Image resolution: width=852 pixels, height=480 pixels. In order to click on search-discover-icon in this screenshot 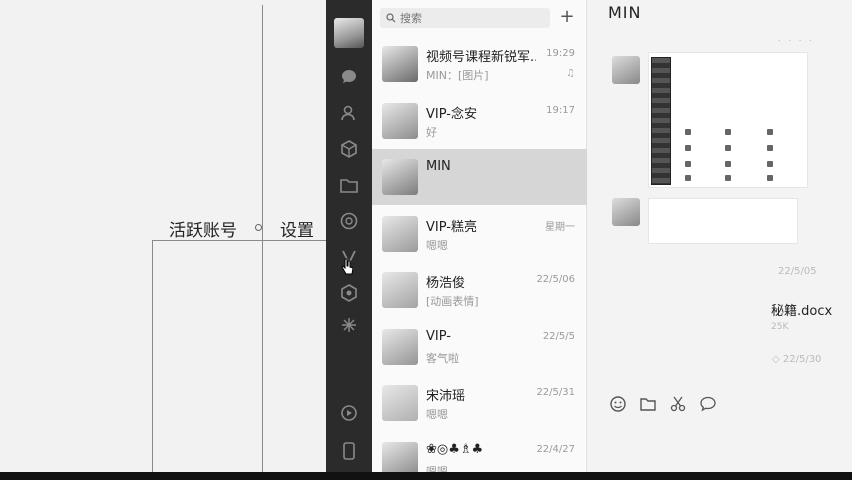, I will do `click(349, 325)`.